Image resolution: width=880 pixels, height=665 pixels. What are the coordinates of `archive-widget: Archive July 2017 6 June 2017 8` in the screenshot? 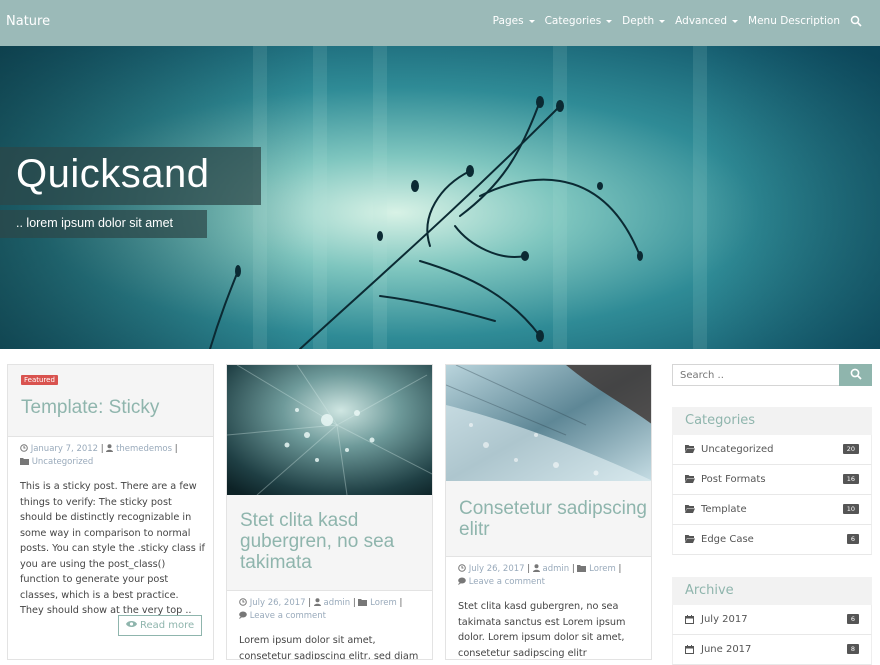 It's located at (772, 621).